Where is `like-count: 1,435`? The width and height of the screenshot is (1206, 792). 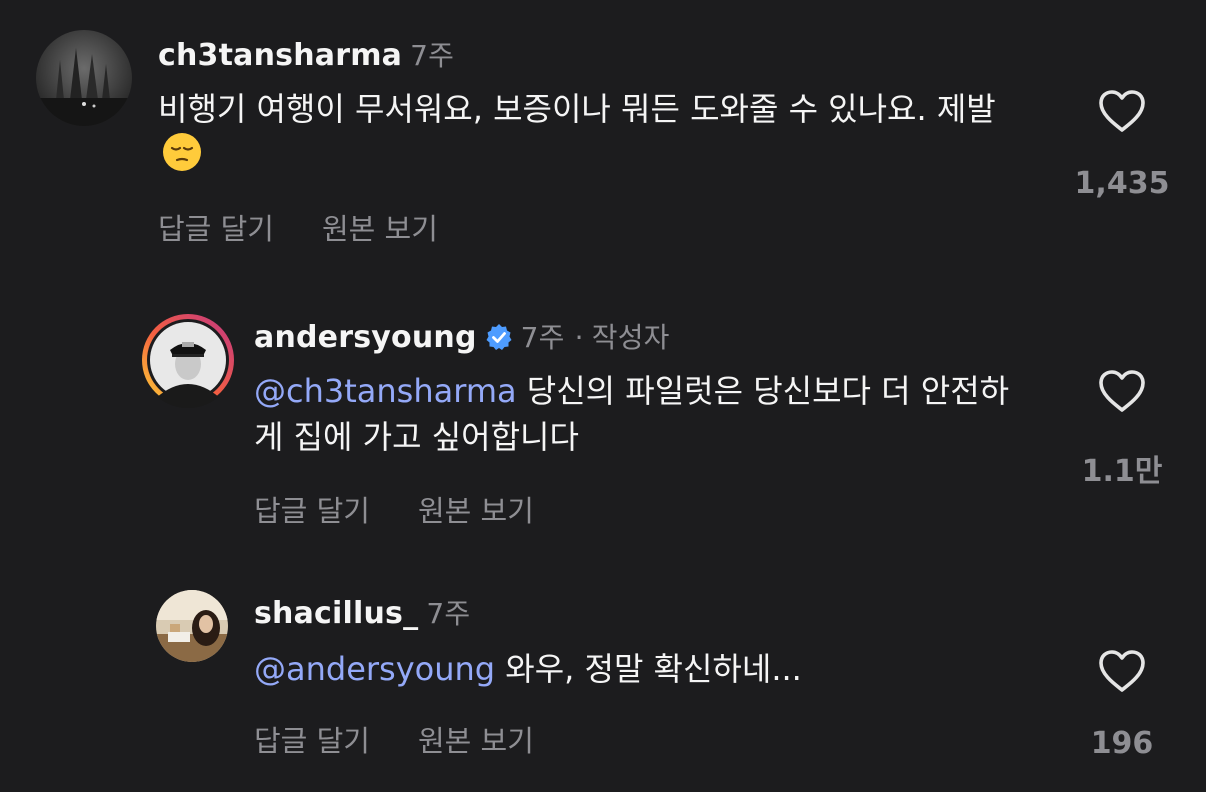
like-count: 1,435 is located at coordinates (1122, 183).